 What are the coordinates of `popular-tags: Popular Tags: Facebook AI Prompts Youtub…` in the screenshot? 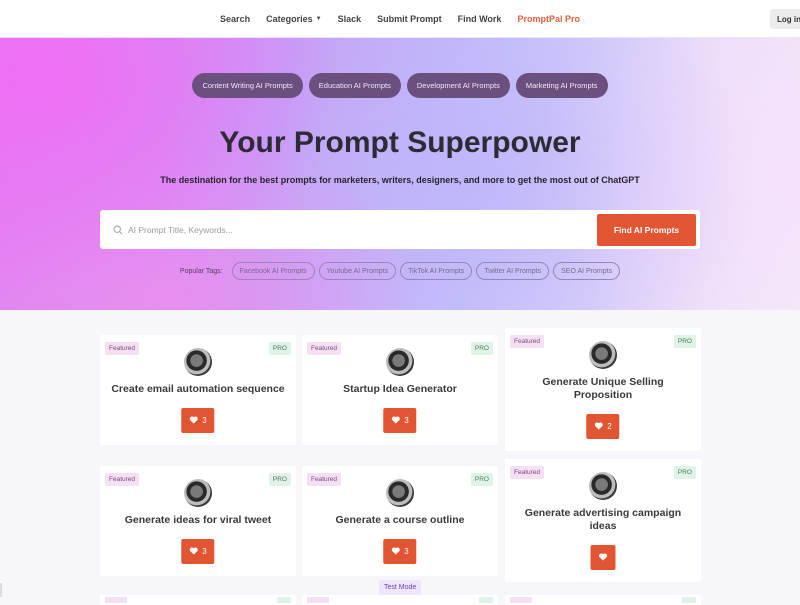 It's located at (400, 271).